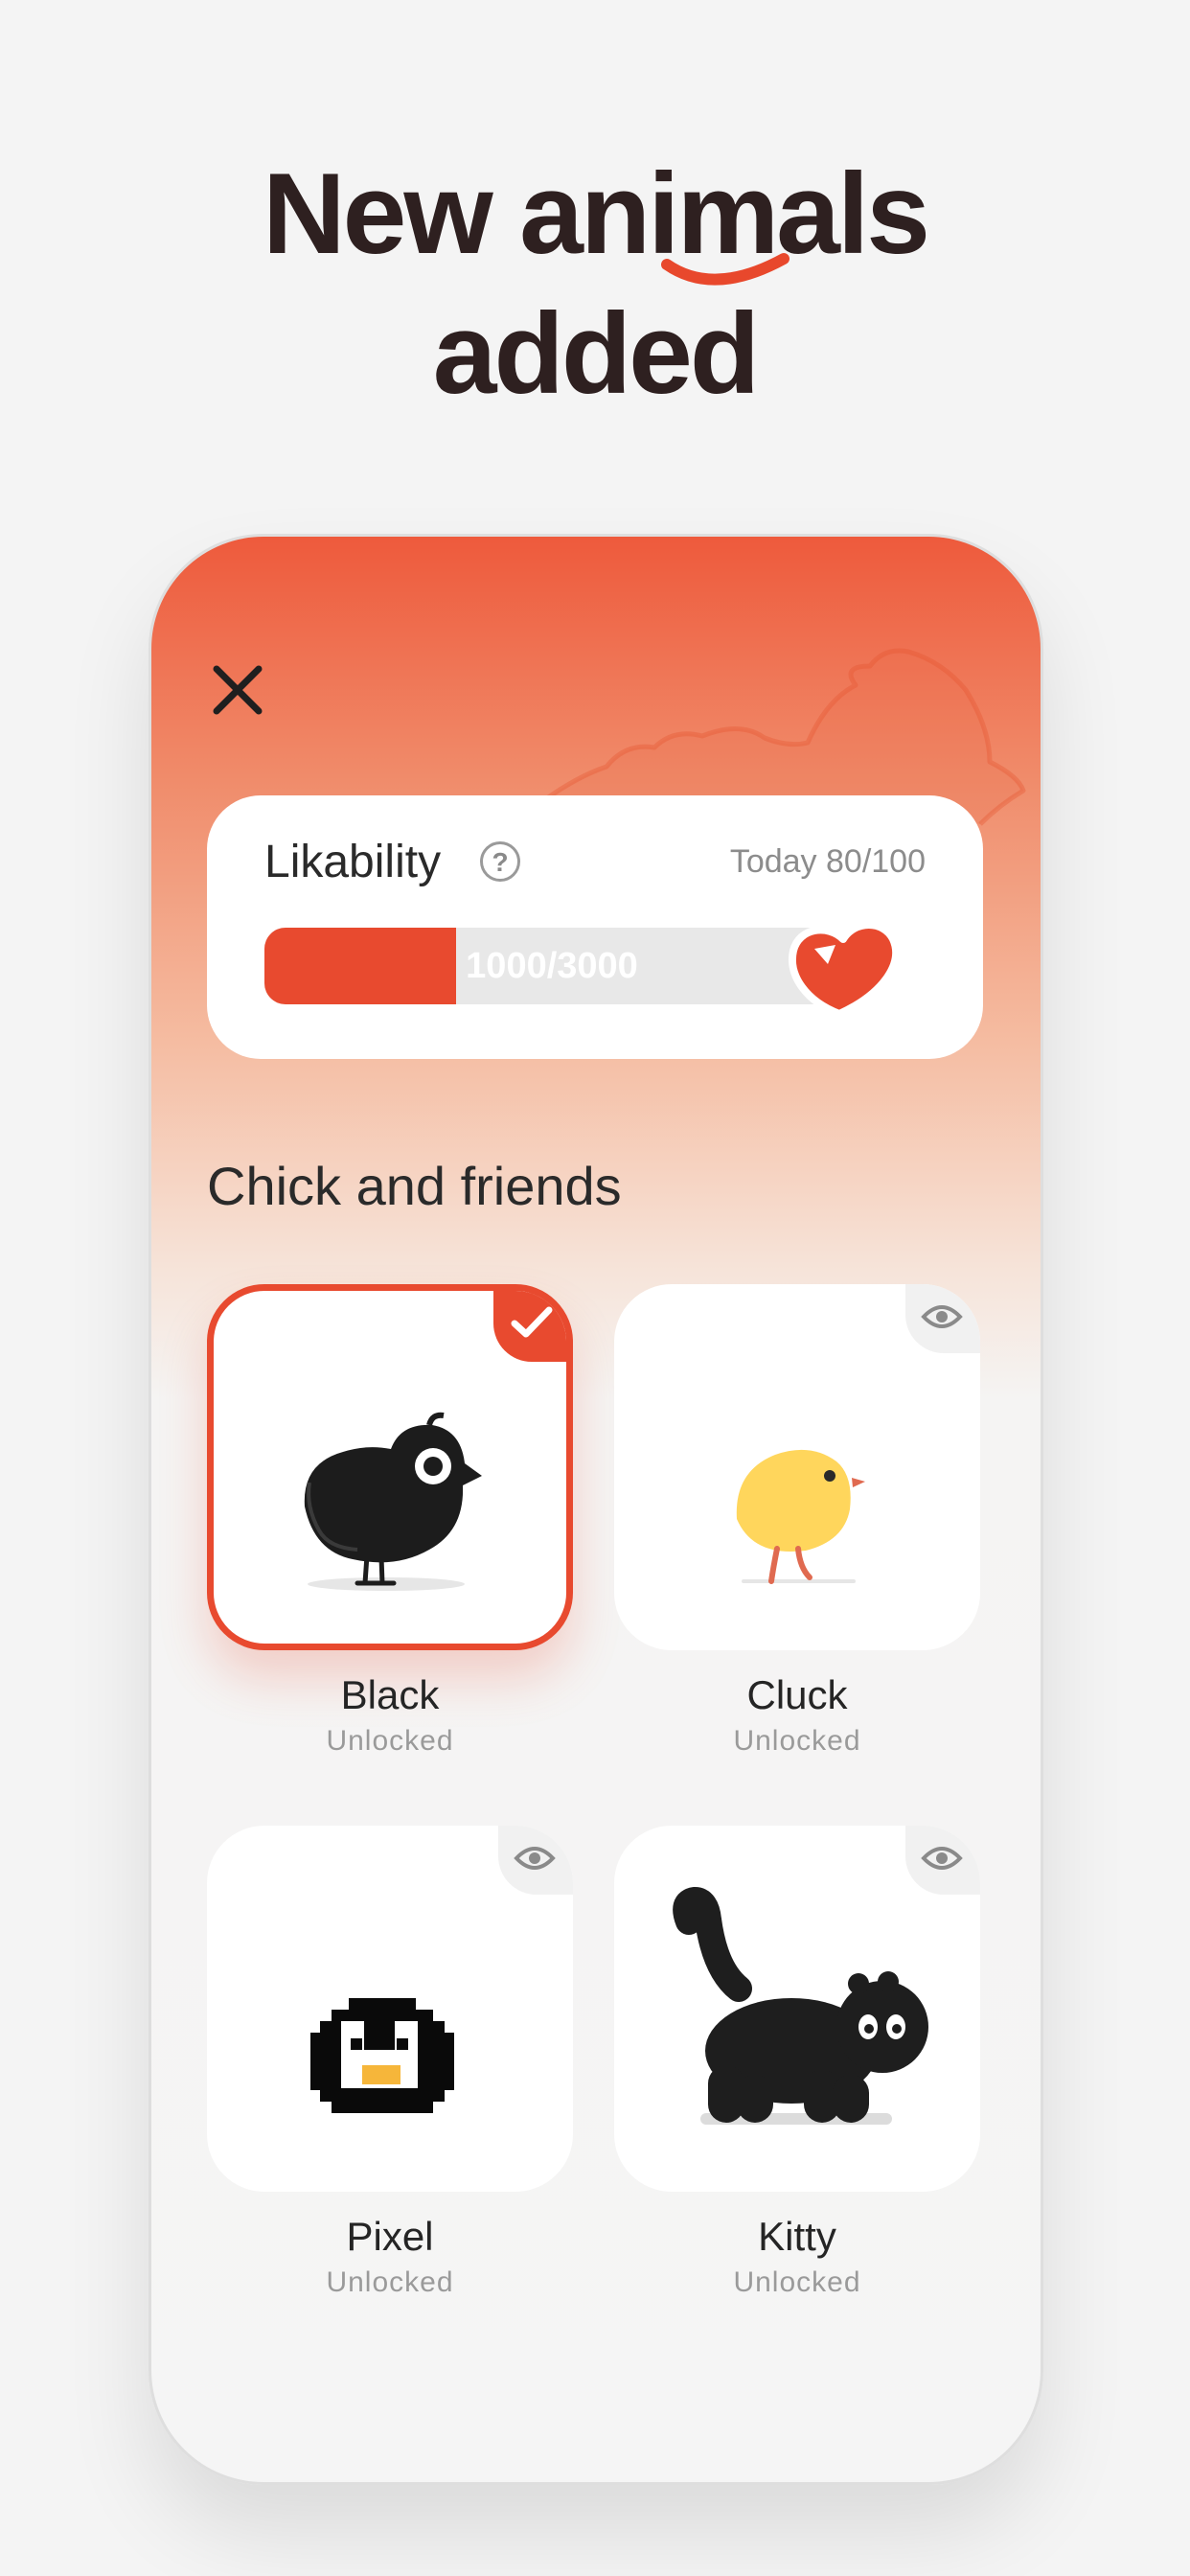 The height and width of the screenshot is (2576, 1190). Describe the element at coordinates (595, 284) in the screenshot. I see `headline: New animals added` at that location.